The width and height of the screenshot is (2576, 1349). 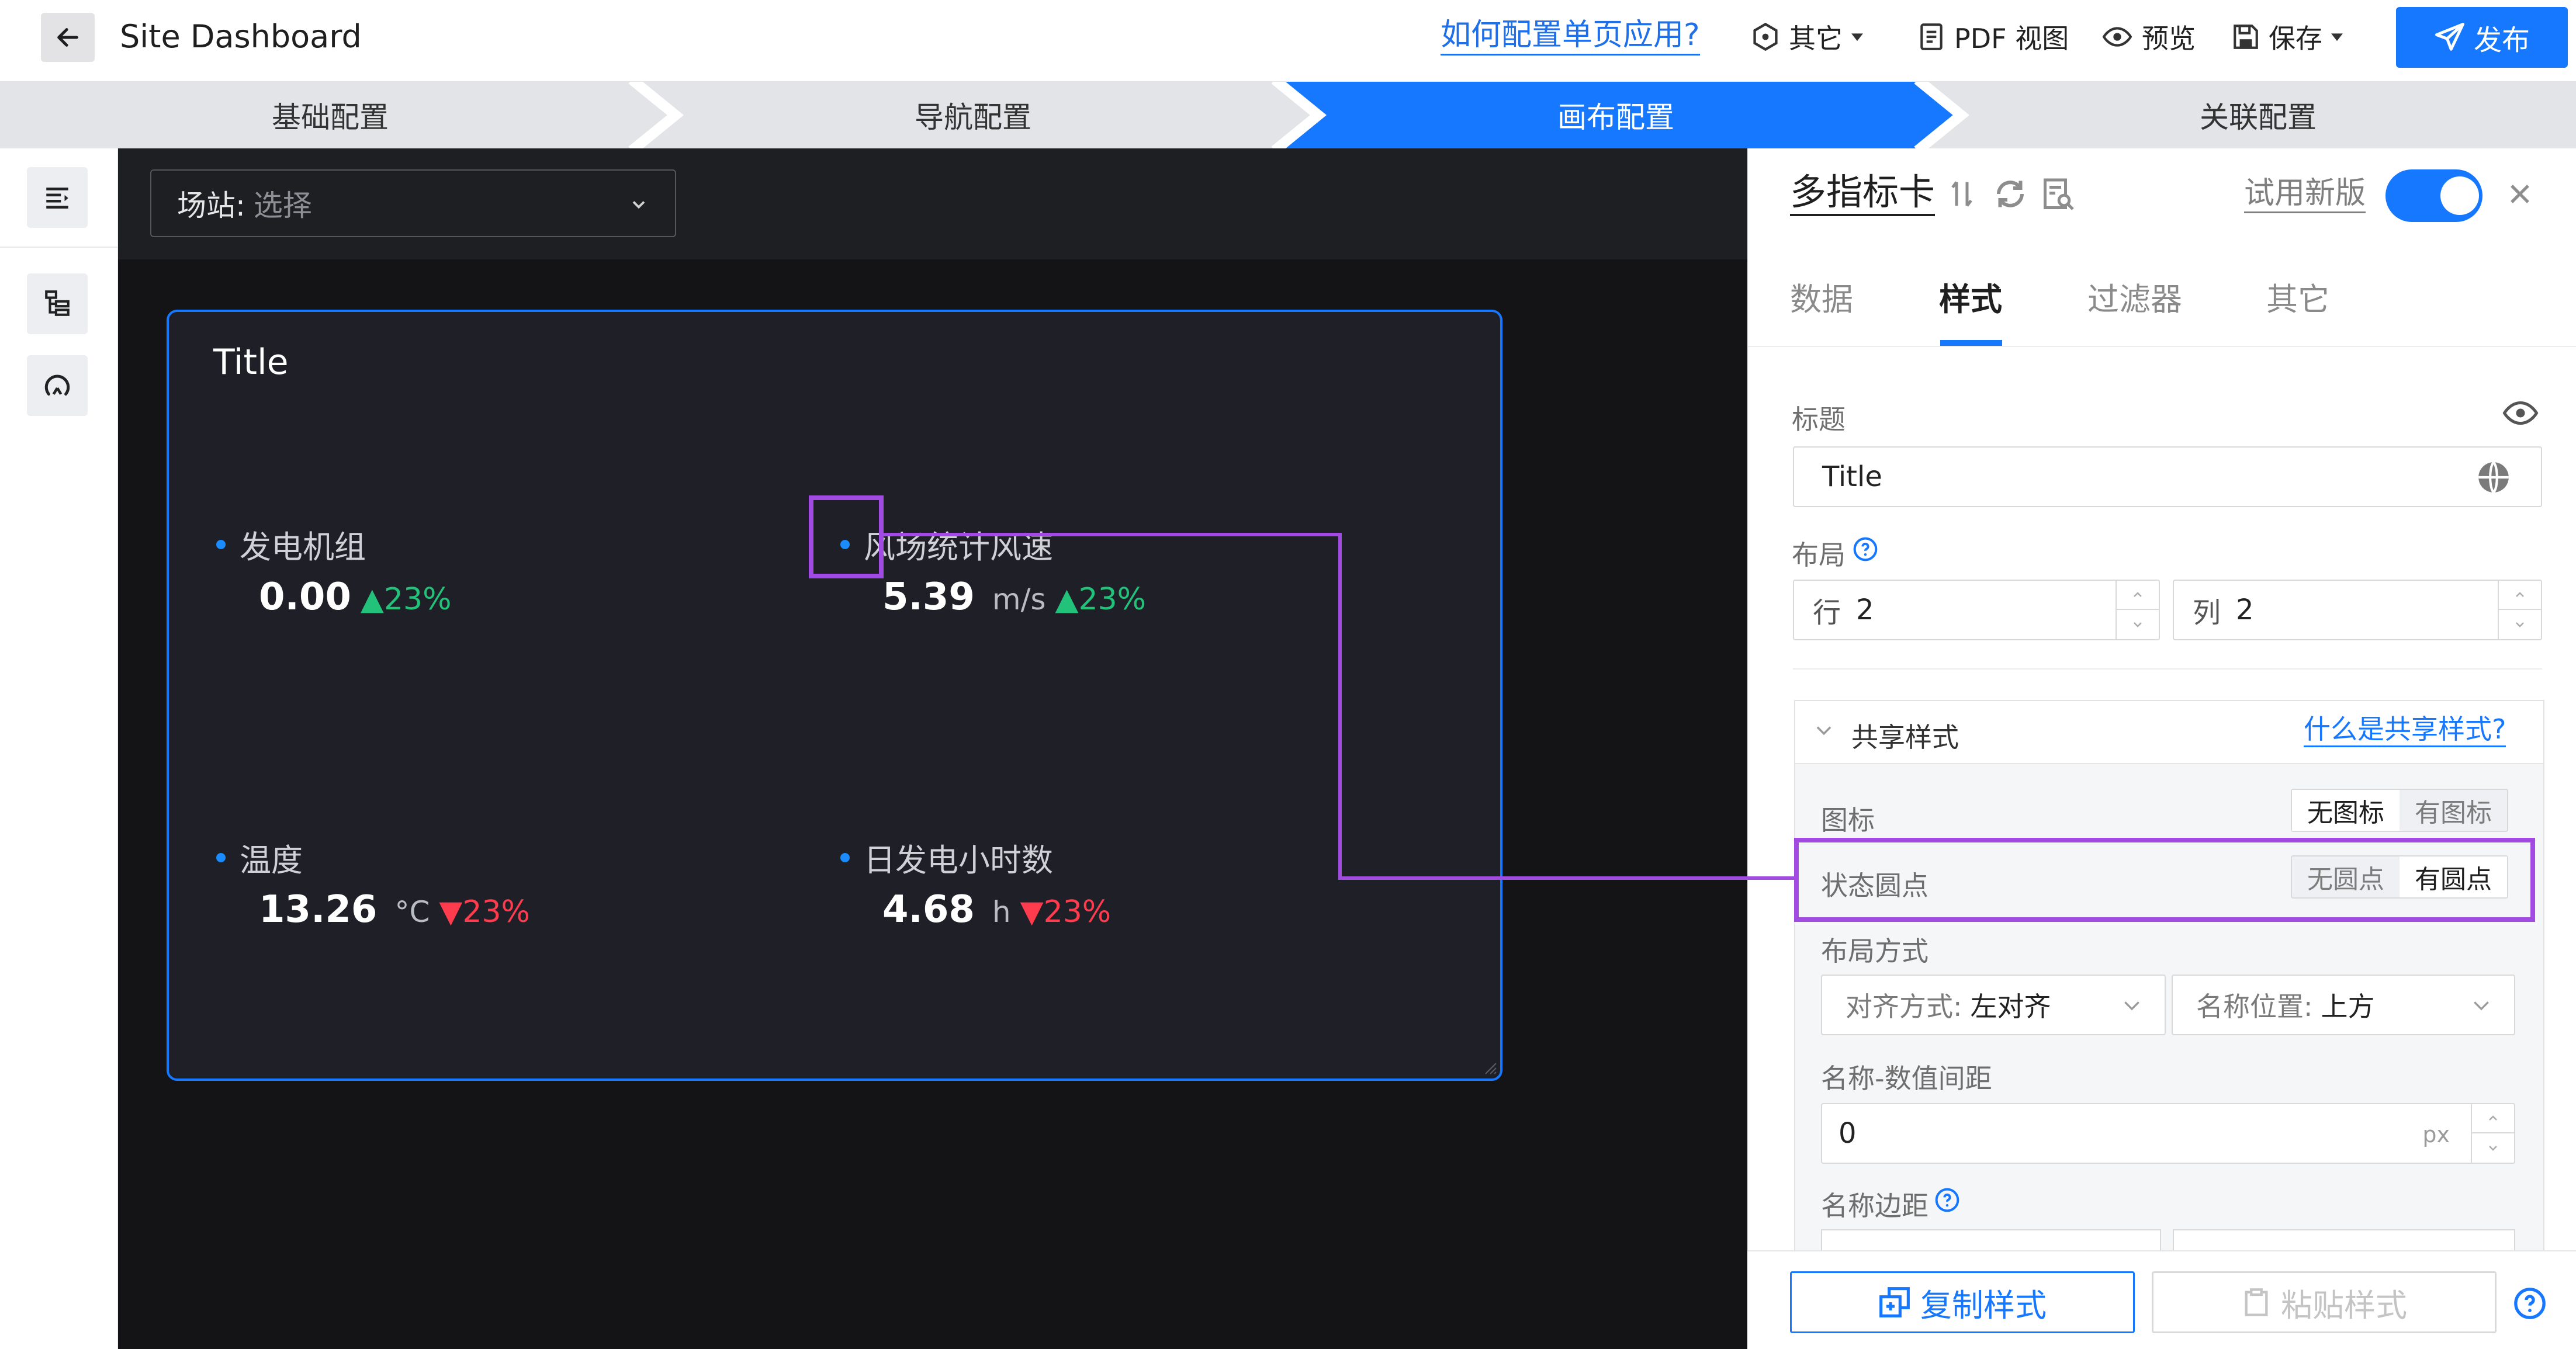 I want to click on card-title: Title, so click(x=251, y=362).